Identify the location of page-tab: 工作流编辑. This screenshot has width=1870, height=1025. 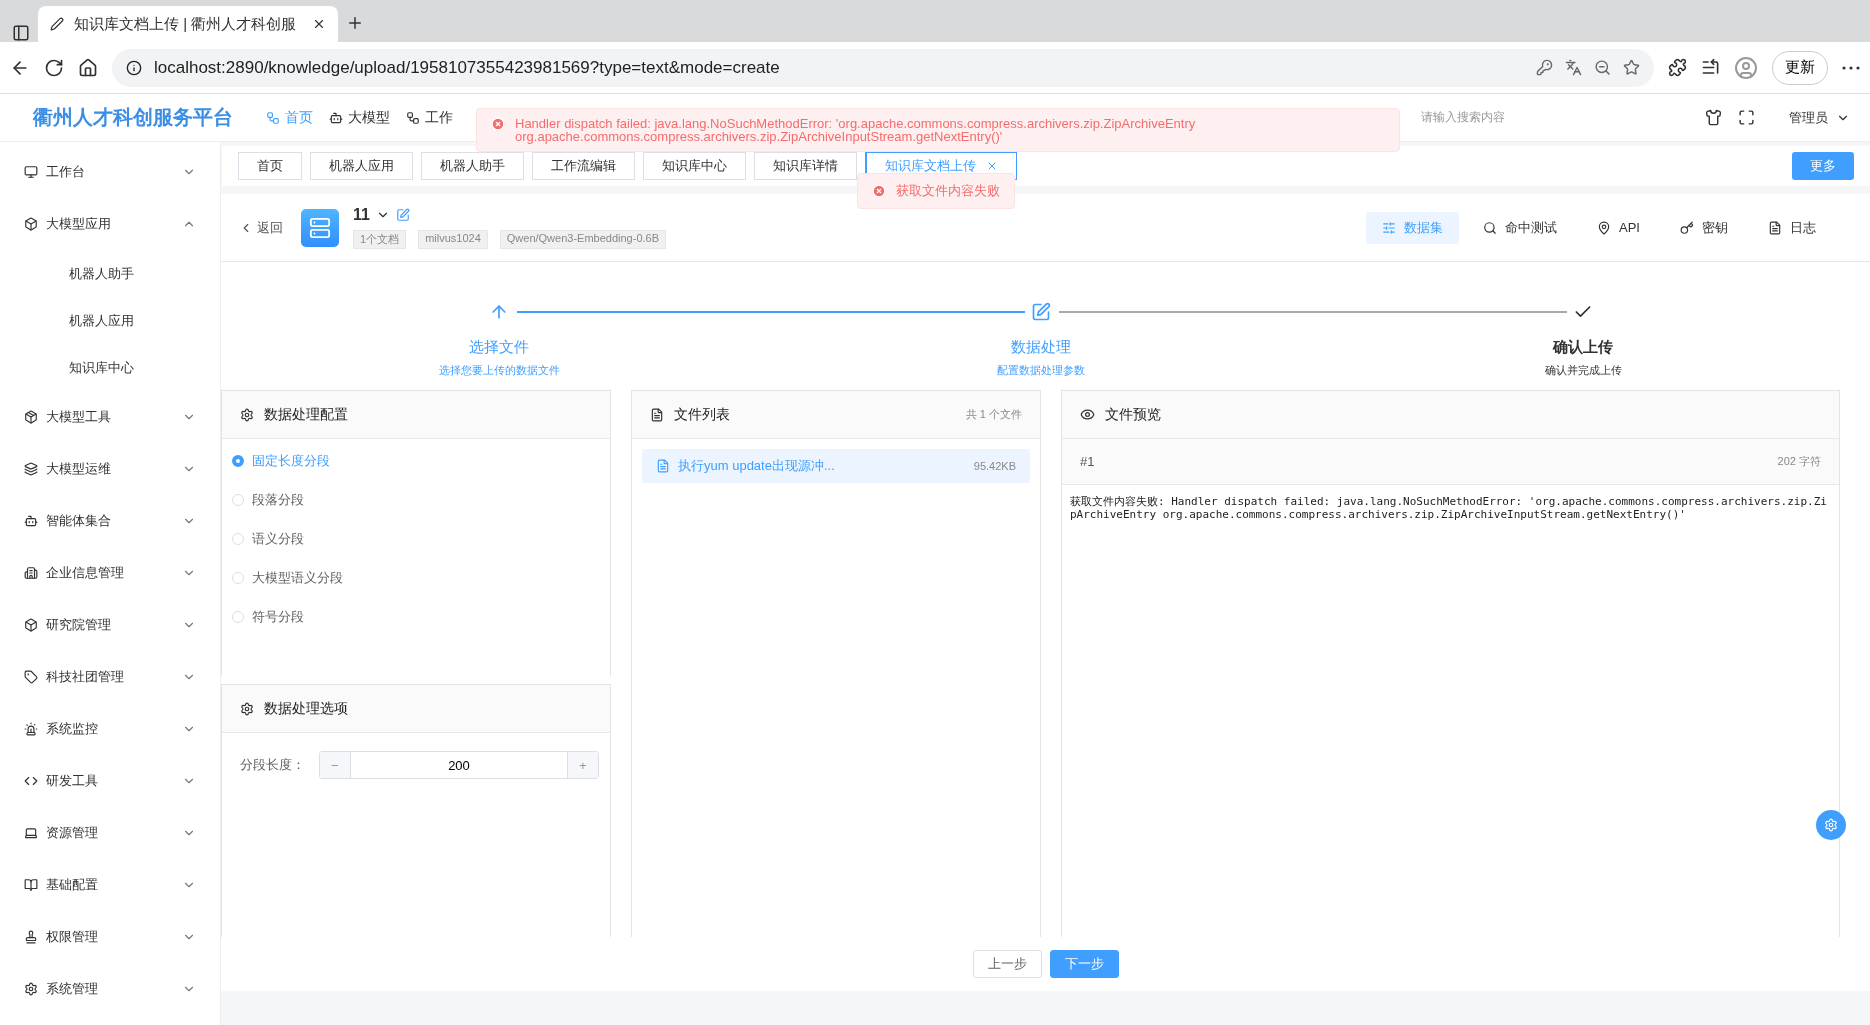
(583, 166).